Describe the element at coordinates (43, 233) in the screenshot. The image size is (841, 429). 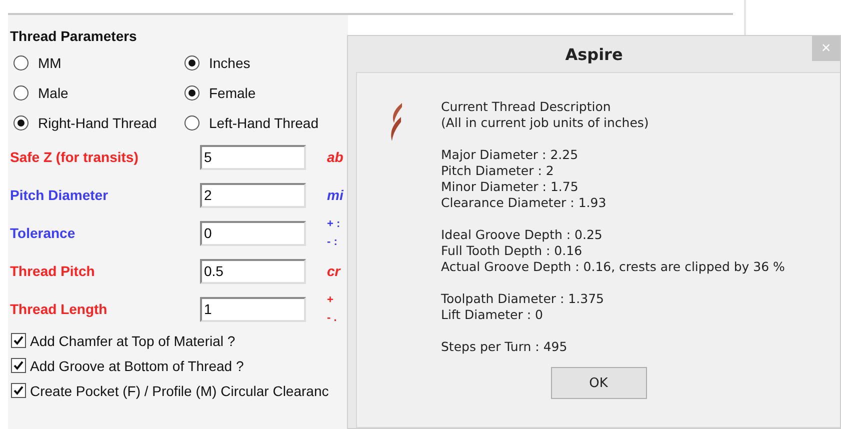
I see `field-label: Tolerance` at that location.